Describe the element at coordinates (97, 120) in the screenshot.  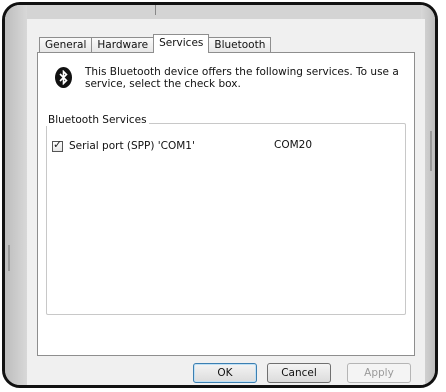
I see `services-group-title: Bluetooth Services` at that location.